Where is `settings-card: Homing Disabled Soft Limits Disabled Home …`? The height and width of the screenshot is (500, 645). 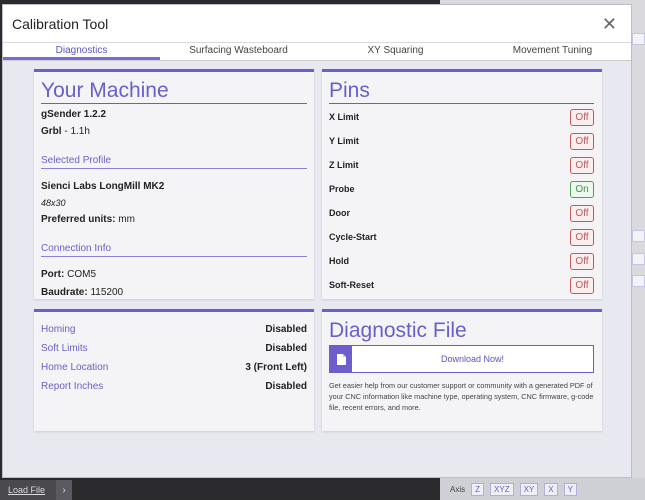 settings-card: Homing Disabled Soft Limits Disabled Home … is located at coordinates (174, 370).